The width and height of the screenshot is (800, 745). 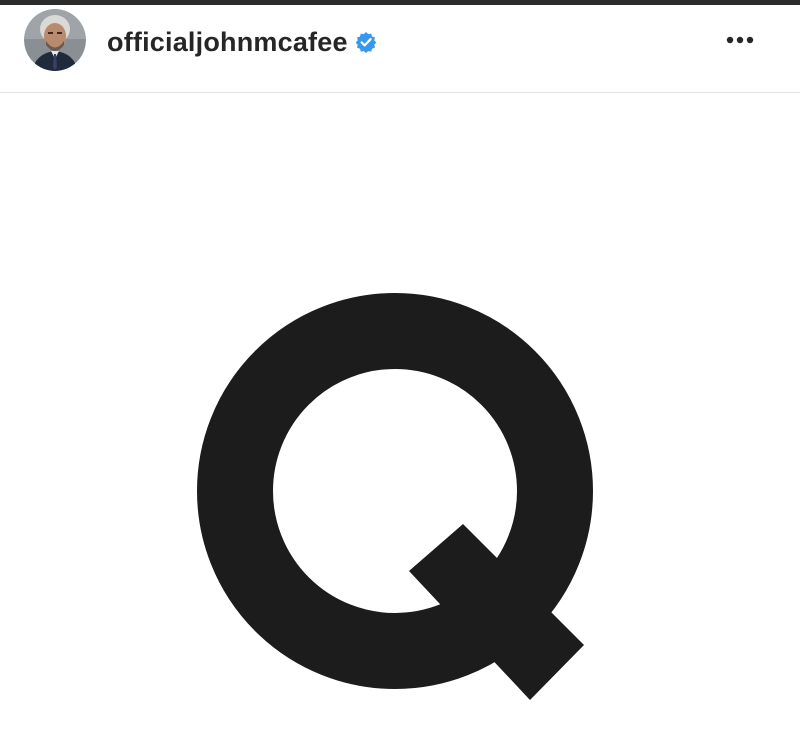 I want to click on post-header: officialjohnmcafee, so click(x=400, y=49).